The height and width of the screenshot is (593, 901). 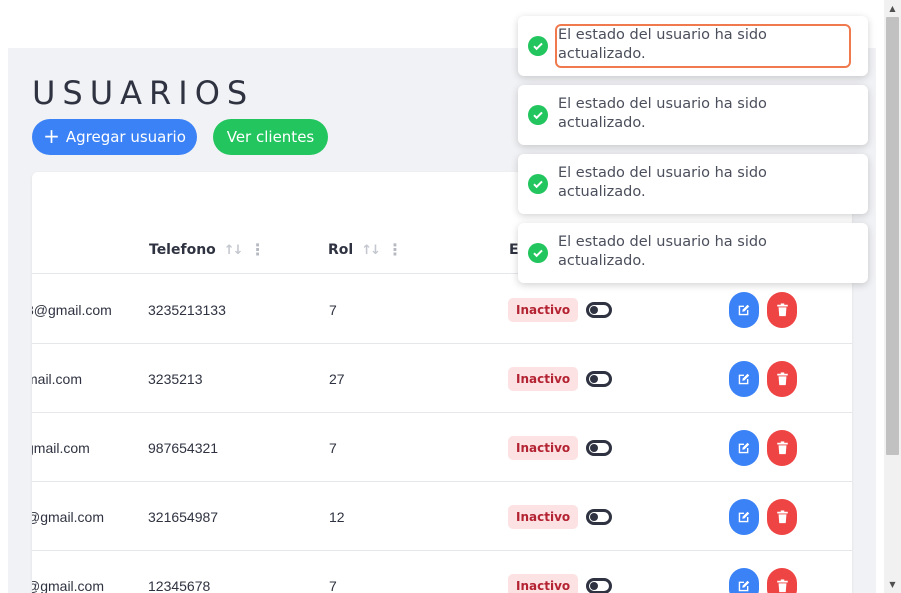 What do you see at coordinates (143, 93) in the screenshot?
I see `page-title: USUARIOS` at bounding box center [143, 93].